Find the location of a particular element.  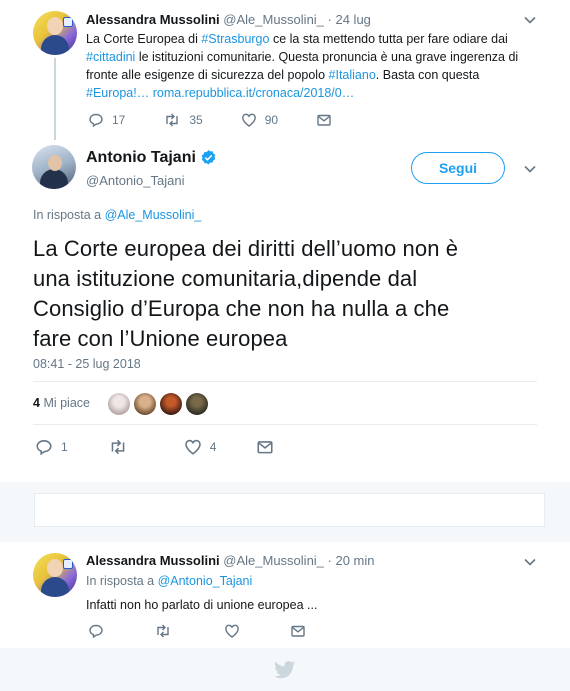

reply-context: In risposta a @Ale_Mussolini_ is located at coordinates (117, 215).